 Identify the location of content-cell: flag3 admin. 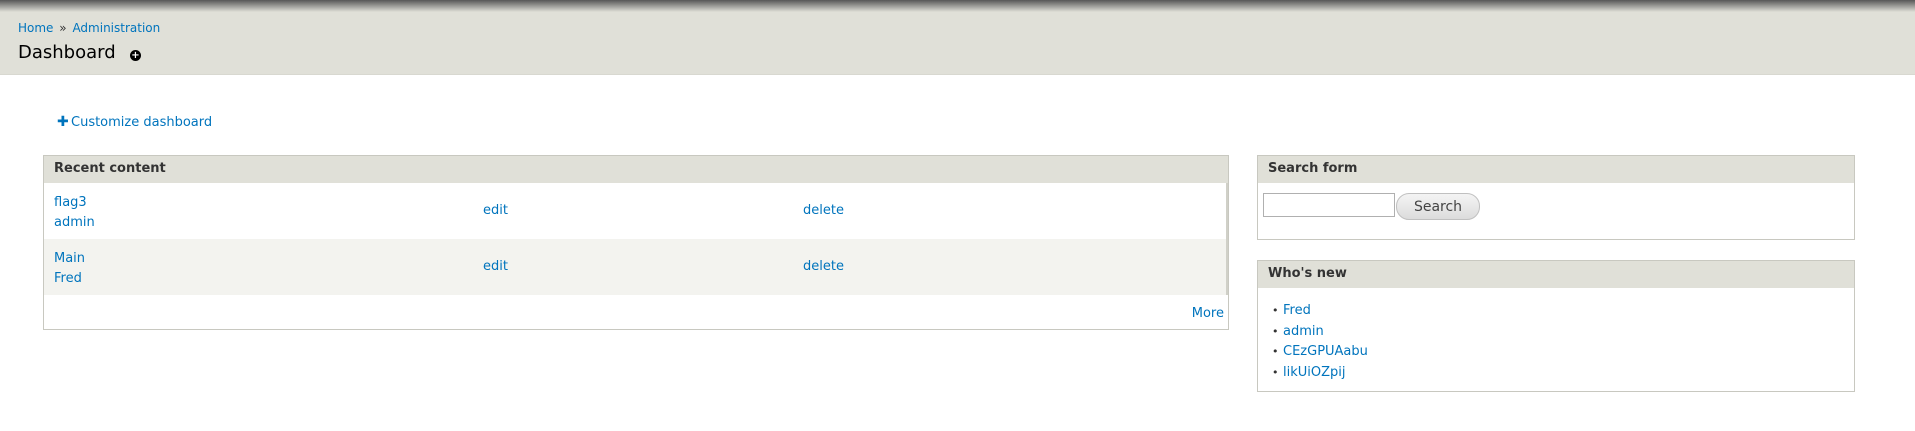
(74, 213).